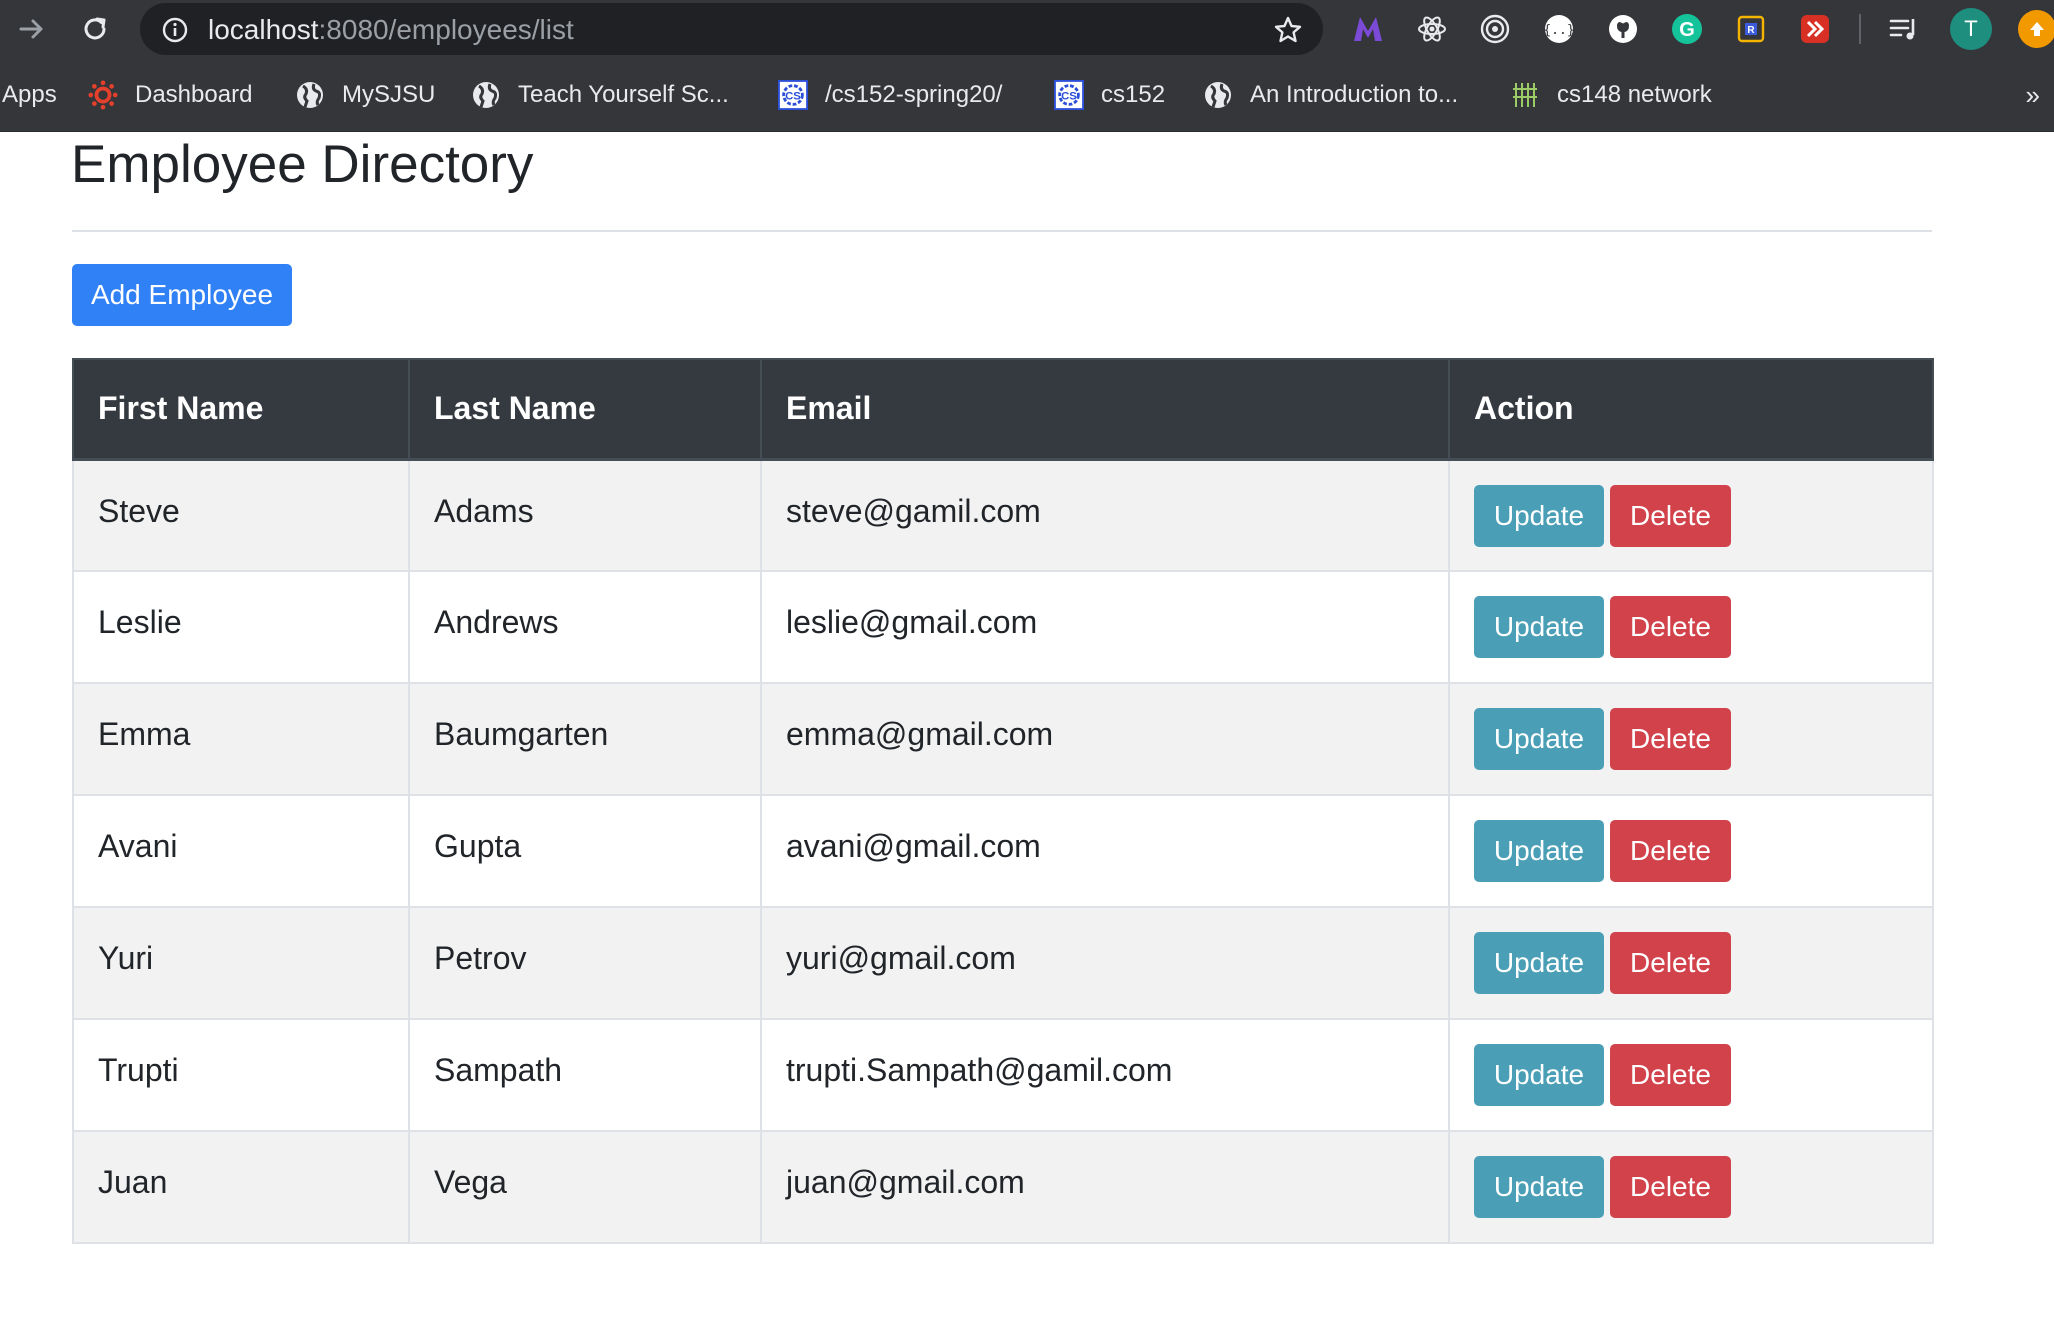 The height and width of the screenshot is (1326, 2054). I want to click on page-title: Employee Directory, so click(302, 164).